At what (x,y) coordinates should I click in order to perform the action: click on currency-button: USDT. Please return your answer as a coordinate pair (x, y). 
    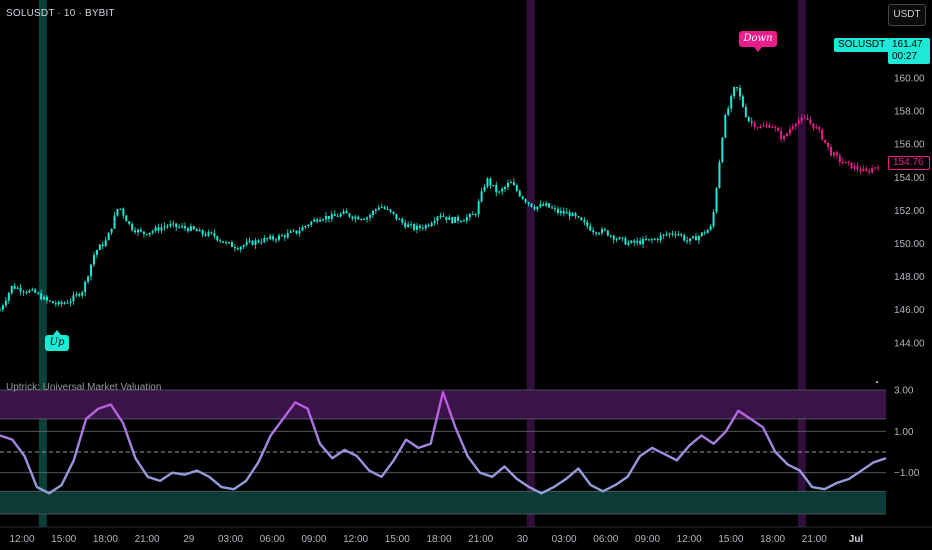
    Looking at the image, I should click on (907, 15).